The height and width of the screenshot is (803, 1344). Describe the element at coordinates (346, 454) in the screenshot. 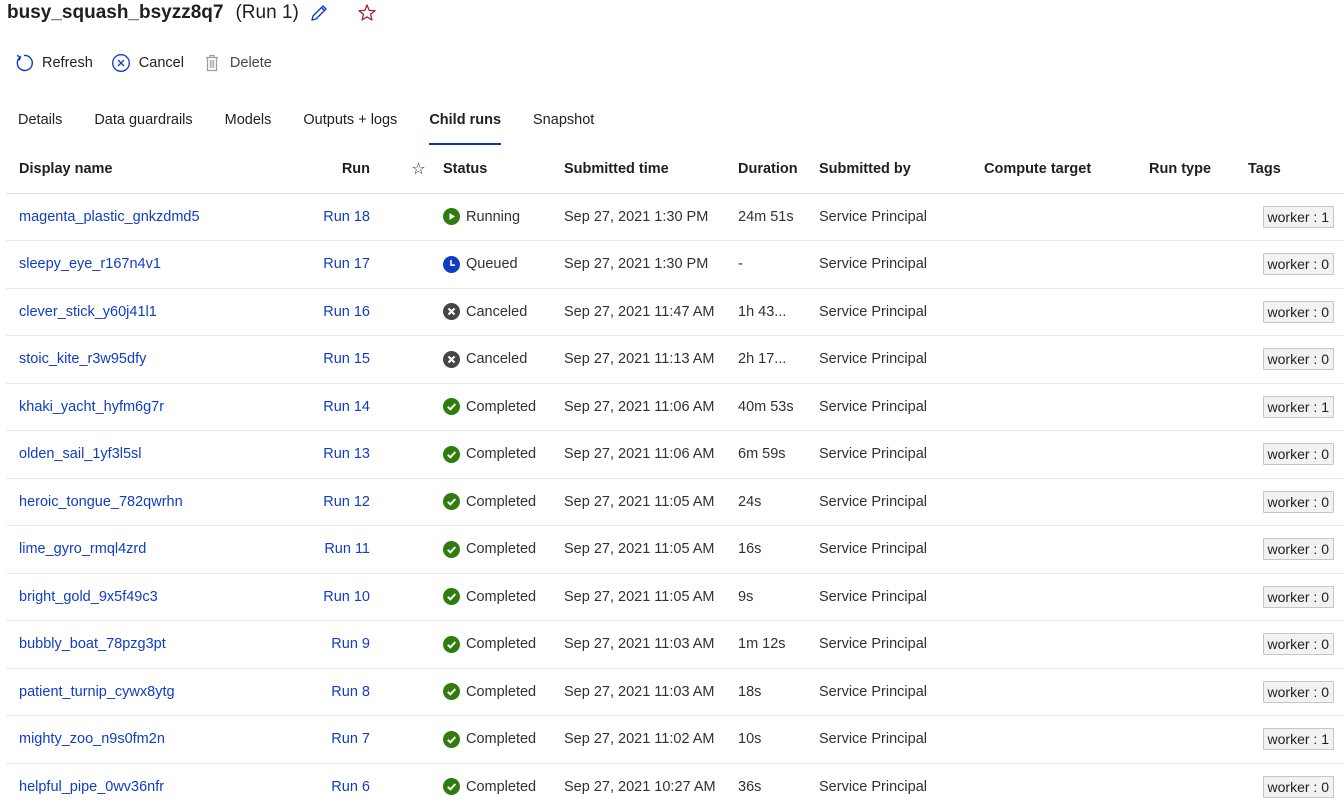

I see `run-link: Run 13` at that location.